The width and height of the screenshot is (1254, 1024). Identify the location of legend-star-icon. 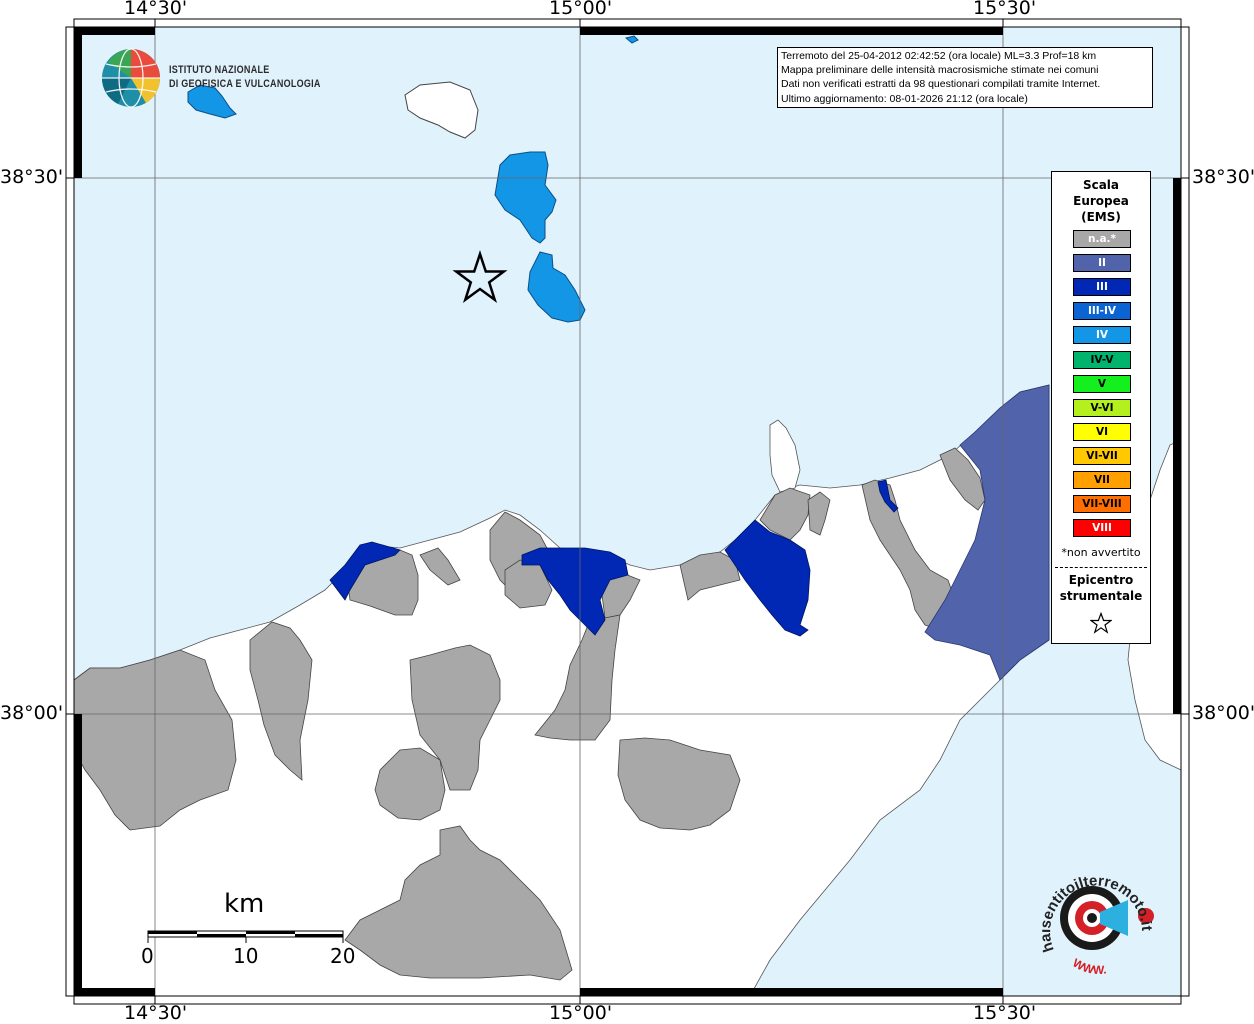
(1101, 623).